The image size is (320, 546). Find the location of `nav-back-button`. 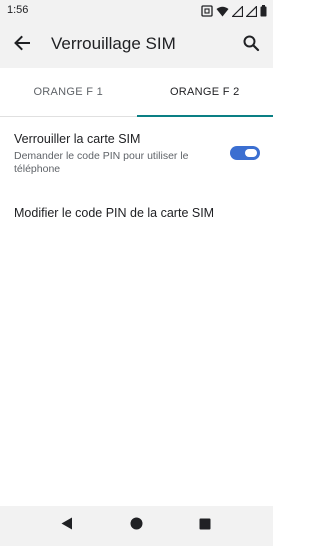

nav-back-button is located at coordinates (67, 526).